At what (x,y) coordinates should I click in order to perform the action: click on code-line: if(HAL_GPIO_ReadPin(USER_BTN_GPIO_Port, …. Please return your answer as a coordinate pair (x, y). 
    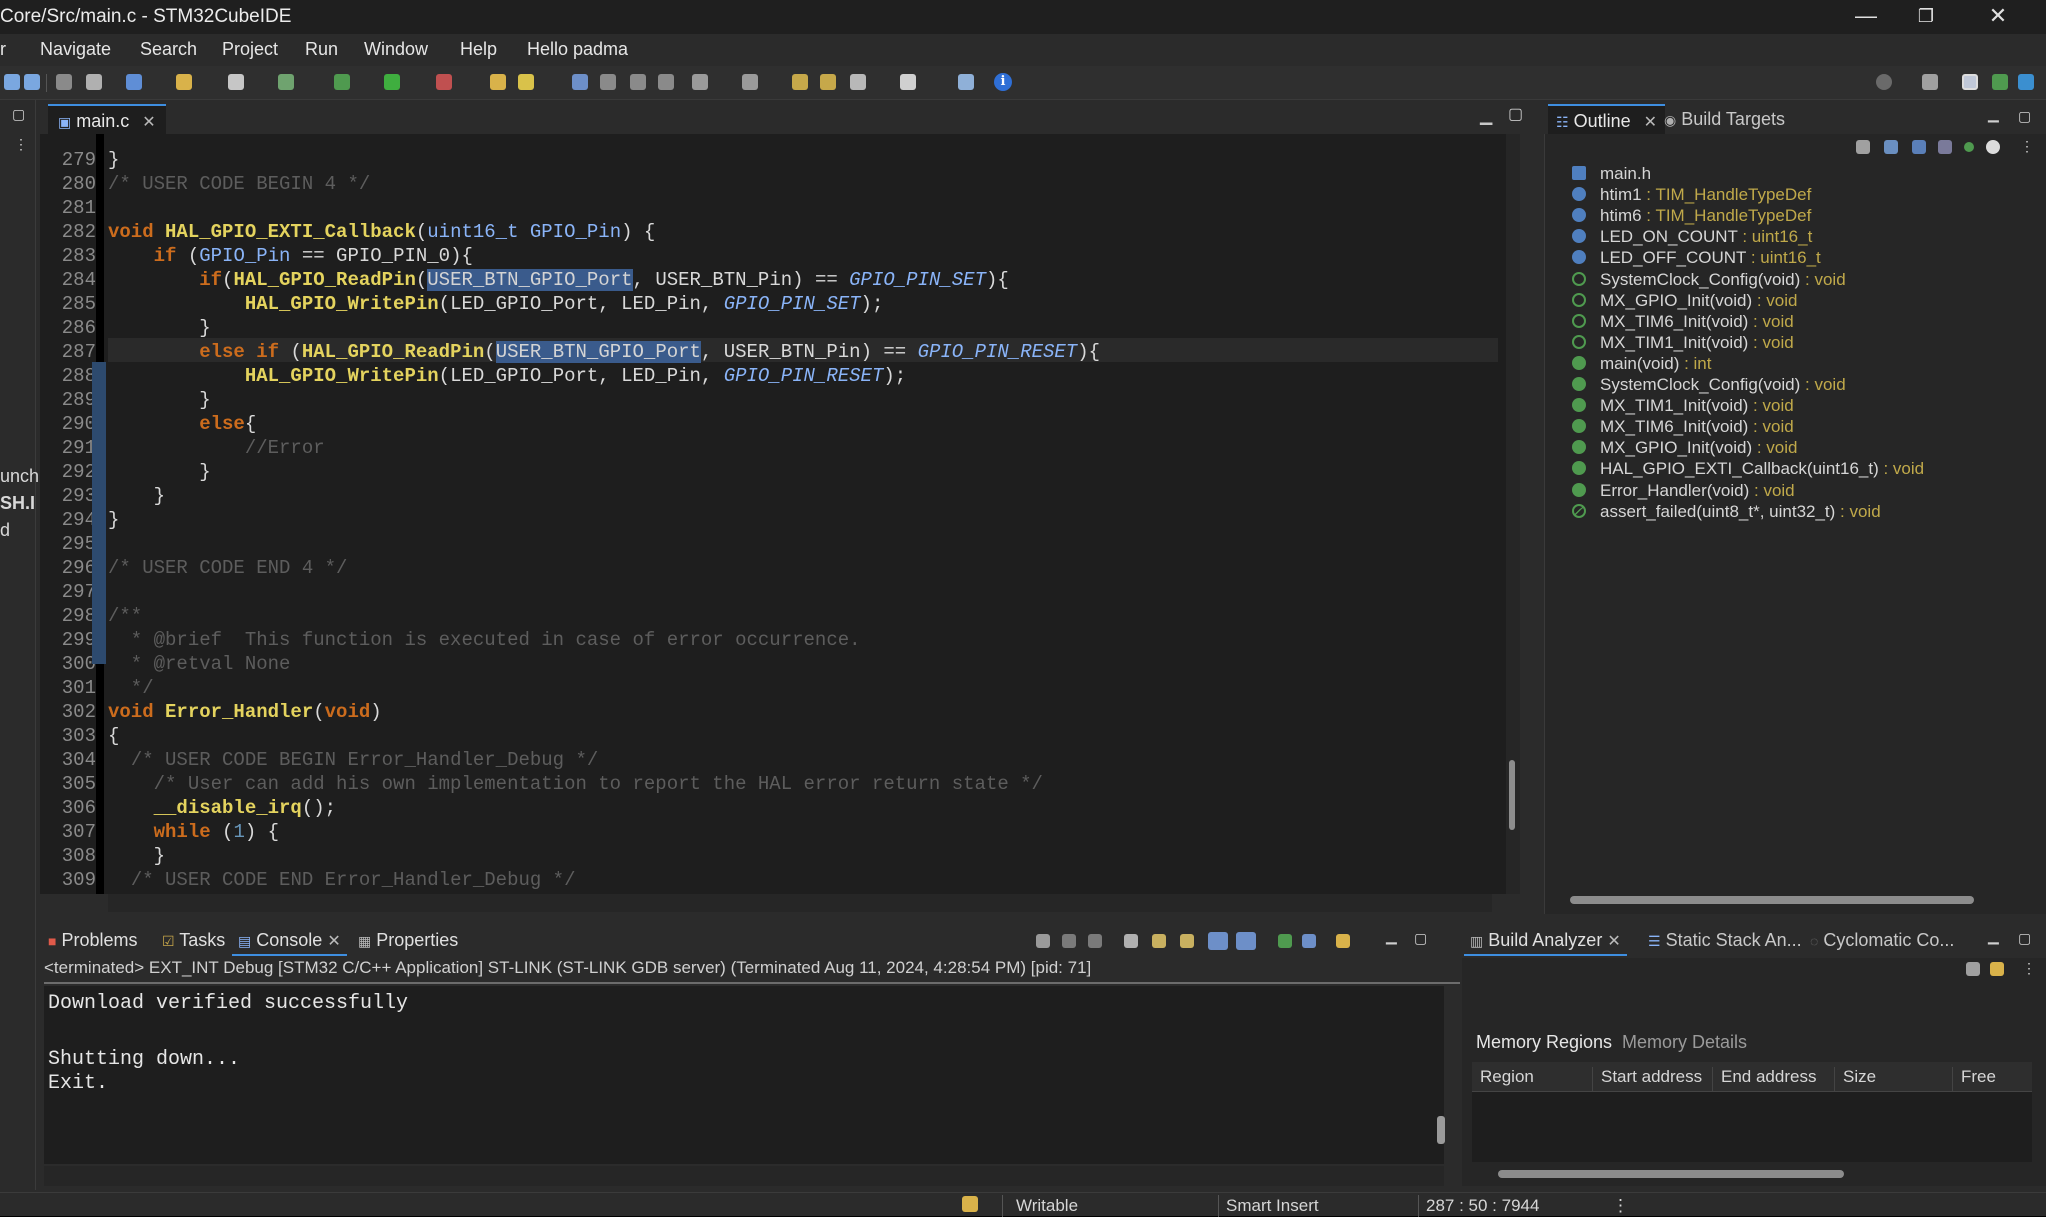
    Looking at the image, I should click on (558, 280).